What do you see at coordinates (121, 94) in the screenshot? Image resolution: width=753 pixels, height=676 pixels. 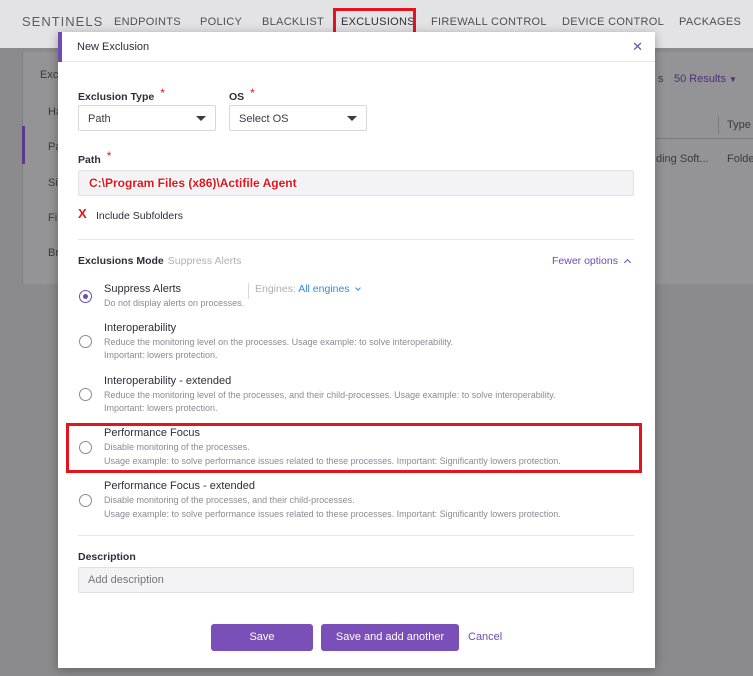 I see `exclusion-type-label: Exclusion Type *` at bounding box center [121, 94].